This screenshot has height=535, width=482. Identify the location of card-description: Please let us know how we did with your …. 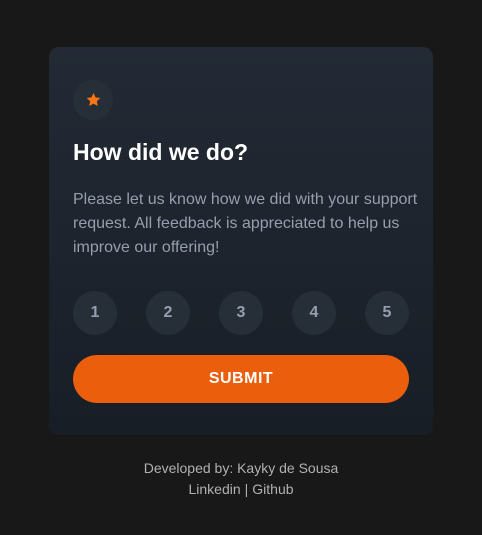
(245, 223).